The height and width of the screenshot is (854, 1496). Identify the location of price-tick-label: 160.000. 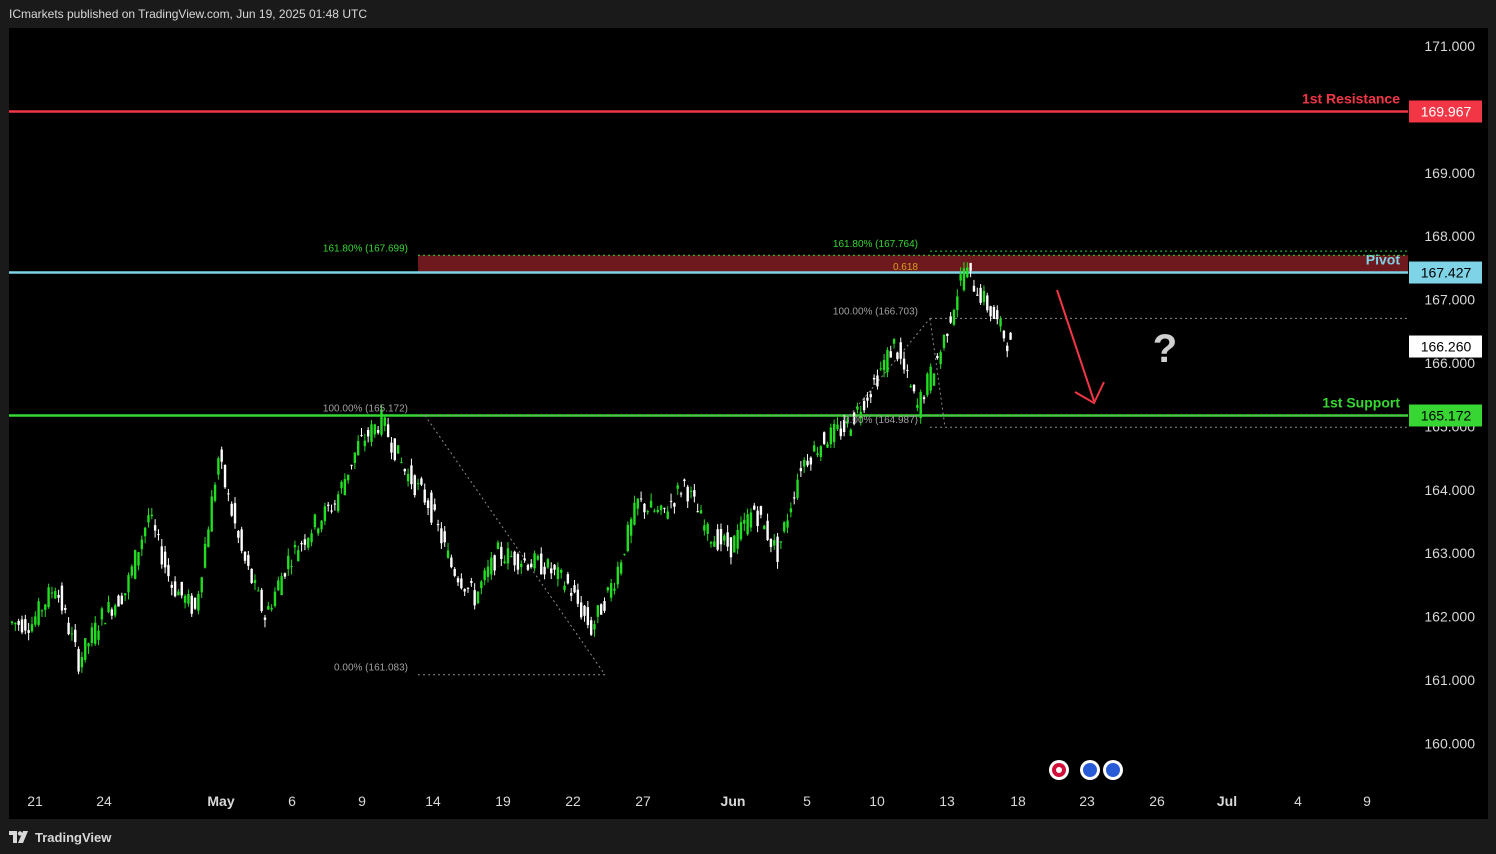
(1449, 743).